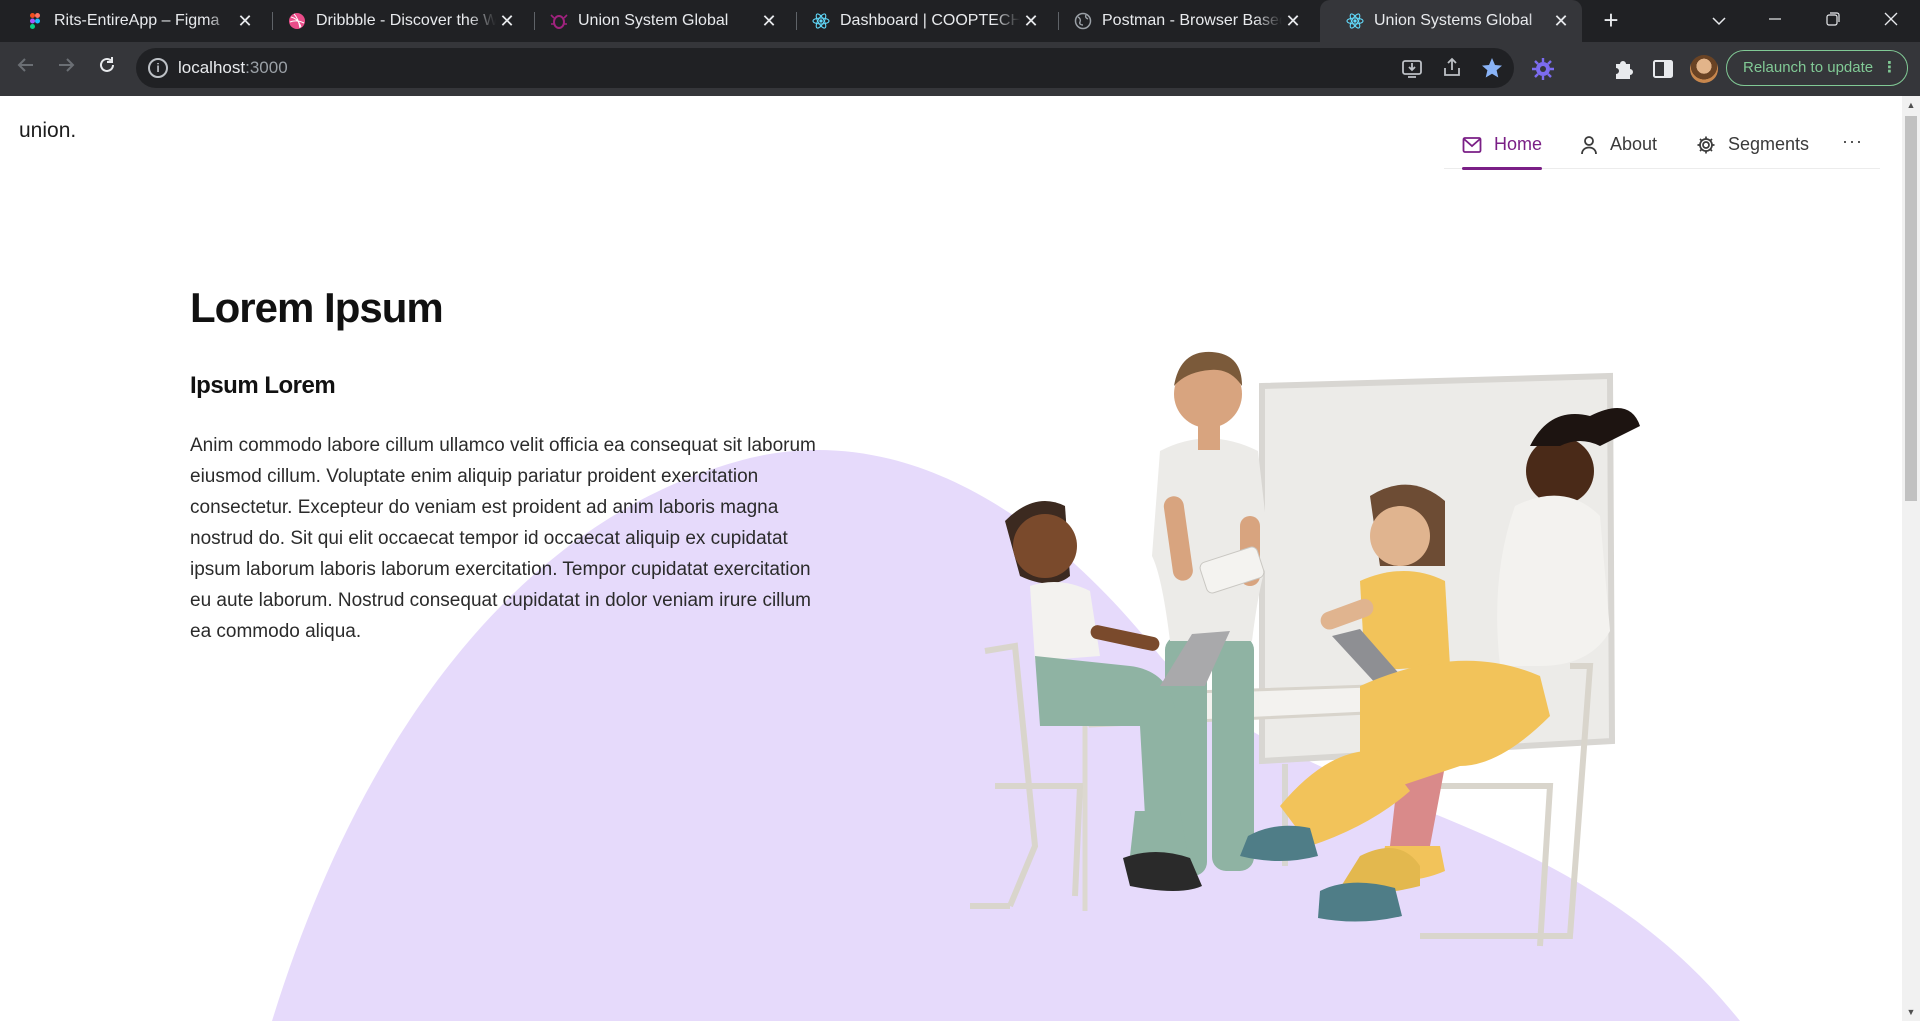 This screenshot has width=1920, height=1021. I want to click on main-nav: Home About Segments ···, so click(1662, 145).